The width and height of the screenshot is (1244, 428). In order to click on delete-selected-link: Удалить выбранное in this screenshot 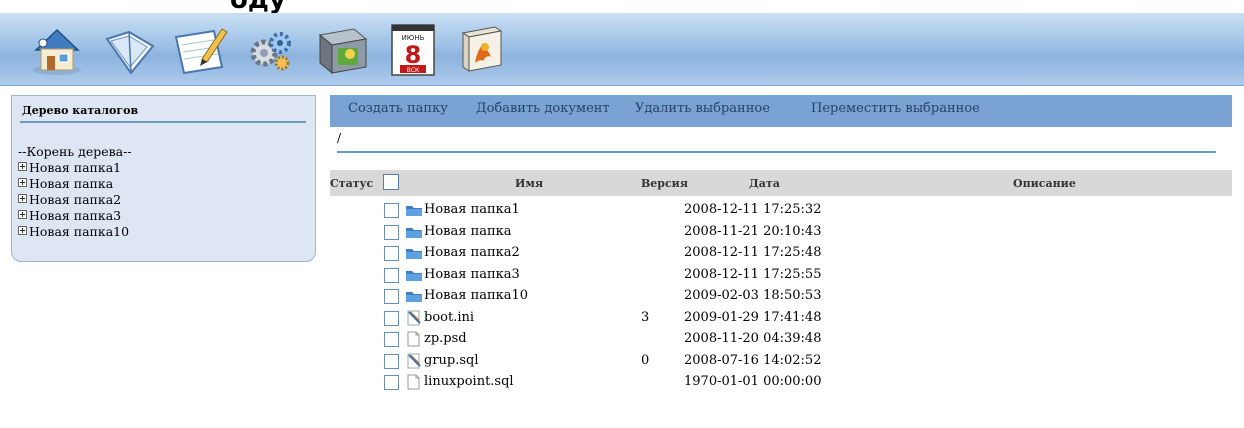, I will do `click(702, 108)`.